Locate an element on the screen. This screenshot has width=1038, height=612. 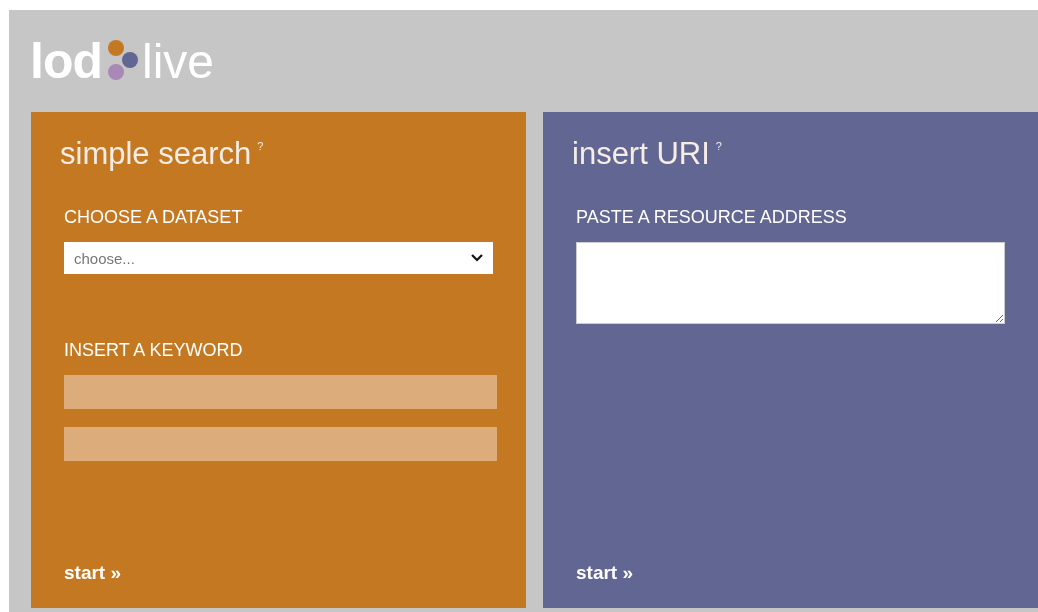
panel-title: simple search is located at coordinates (156, 154).